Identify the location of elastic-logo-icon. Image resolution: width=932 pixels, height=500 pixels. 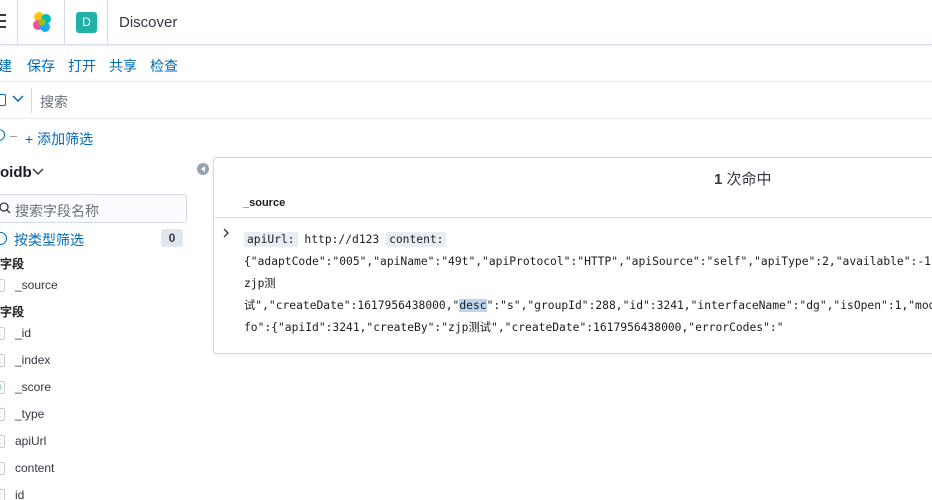
(42, 22).